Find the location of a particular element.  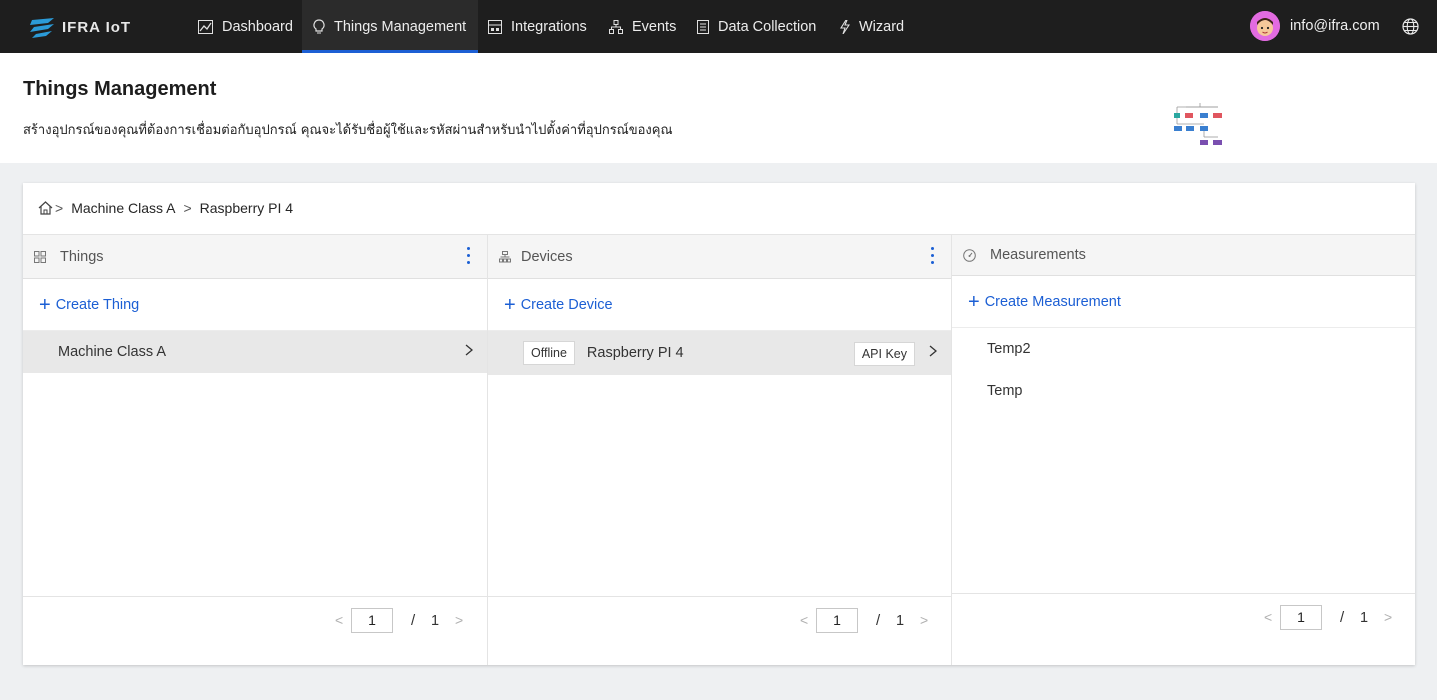

nav-data-collection: Data Collection is located at coordinates (756, 26).